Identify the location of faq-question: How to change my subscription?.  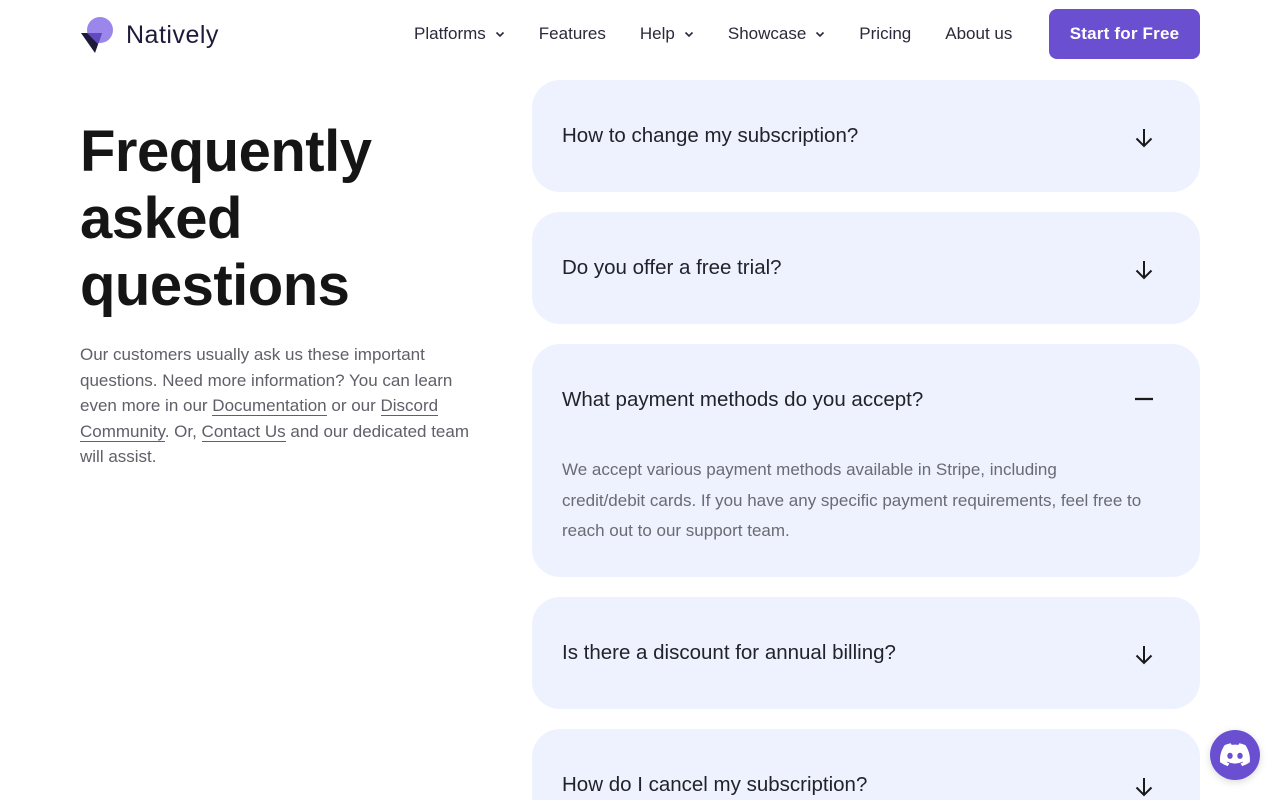
(710, 135).